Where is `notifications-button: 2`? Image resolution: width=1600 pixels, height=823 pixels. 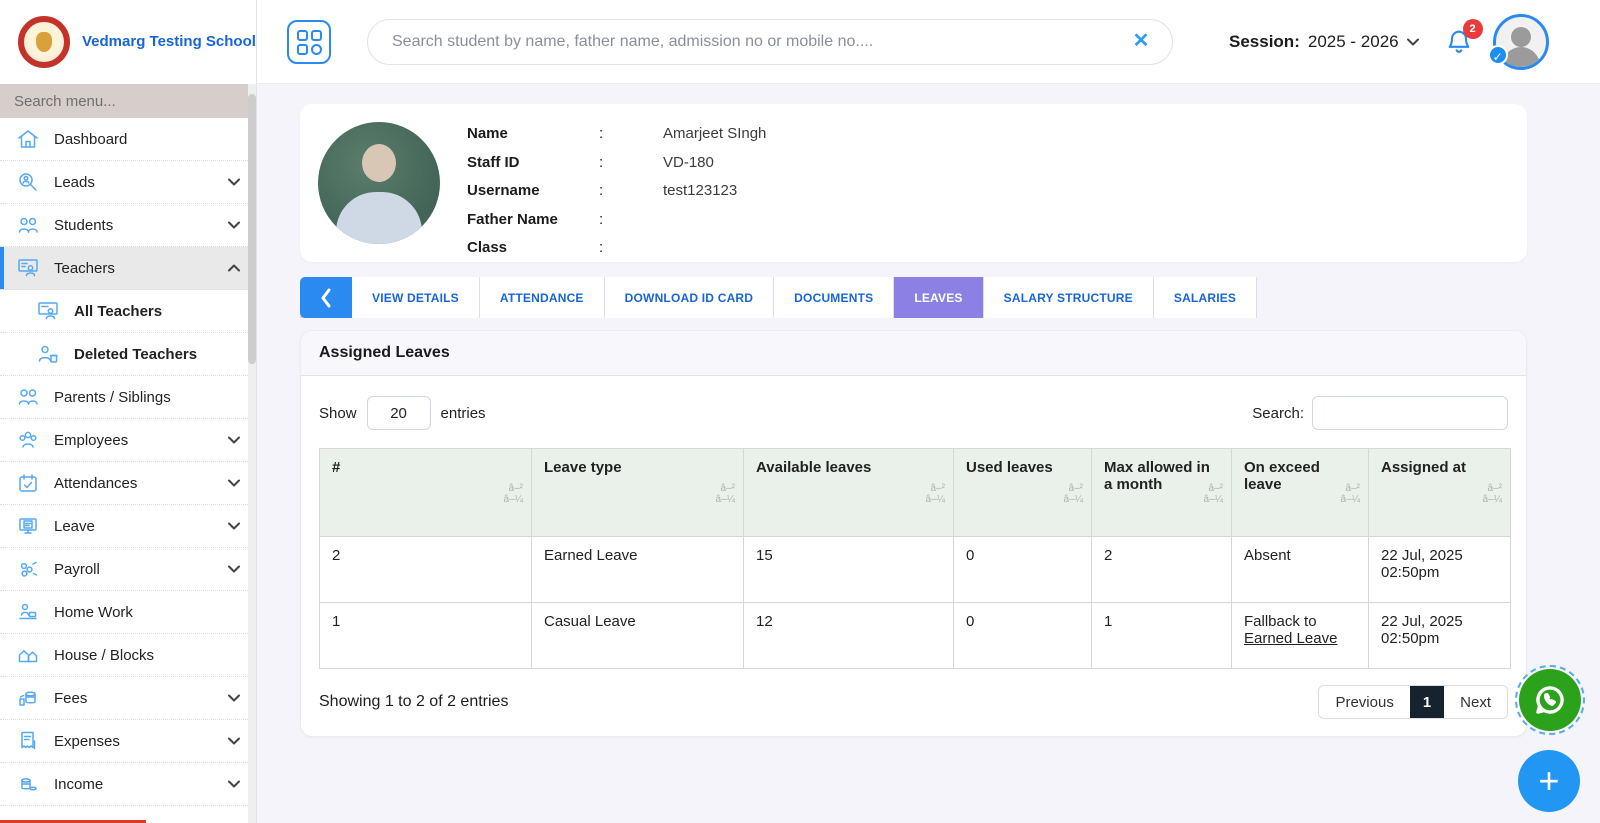 notifications-button: 2 is located at coordinates (1464, 38).